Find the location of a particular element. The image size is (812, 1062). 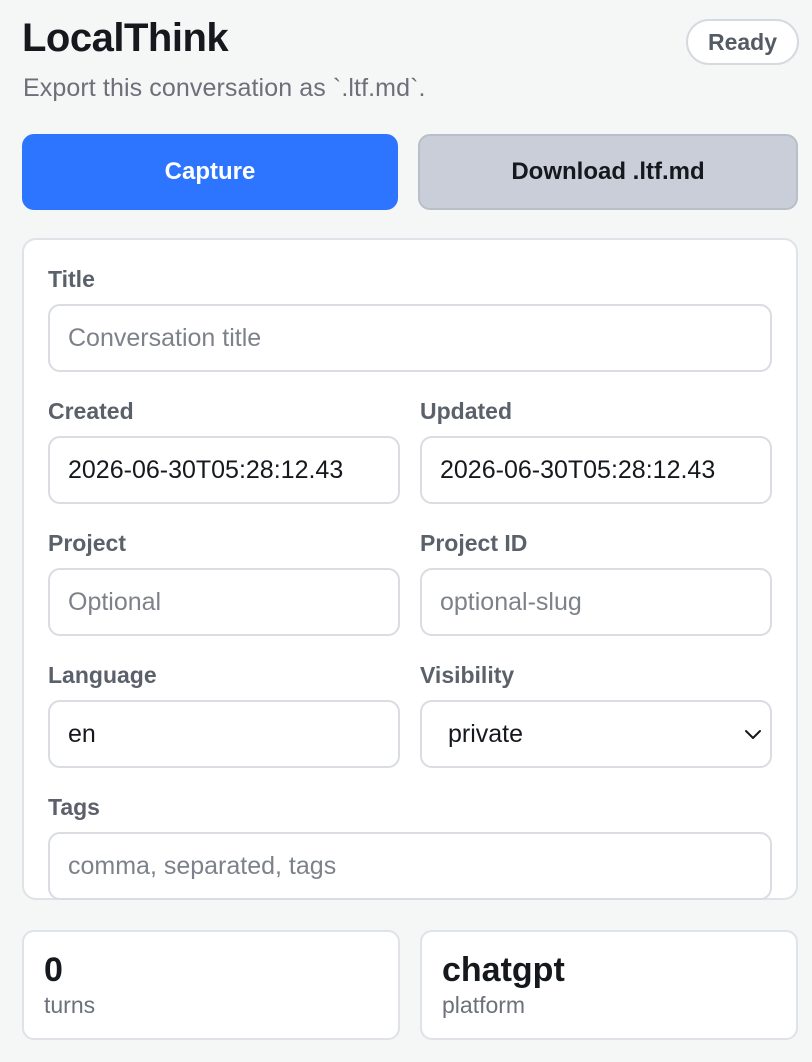

turns-count: 0 is located at coordinates (53, 970).